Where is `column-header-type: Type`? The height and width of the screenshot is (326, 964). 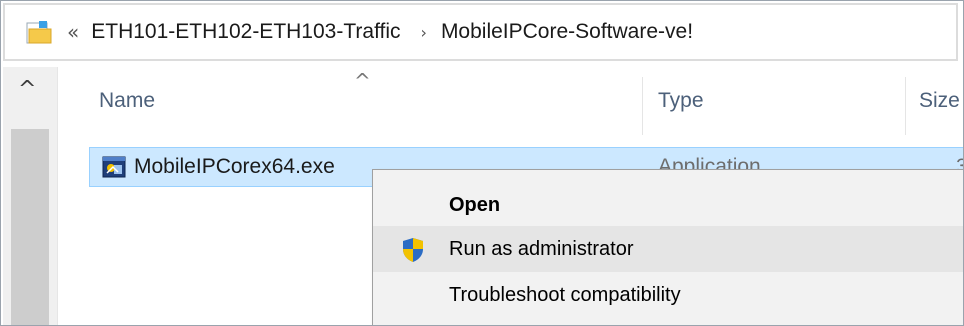 column-header-type: Type is located at coordinates (681, 101).